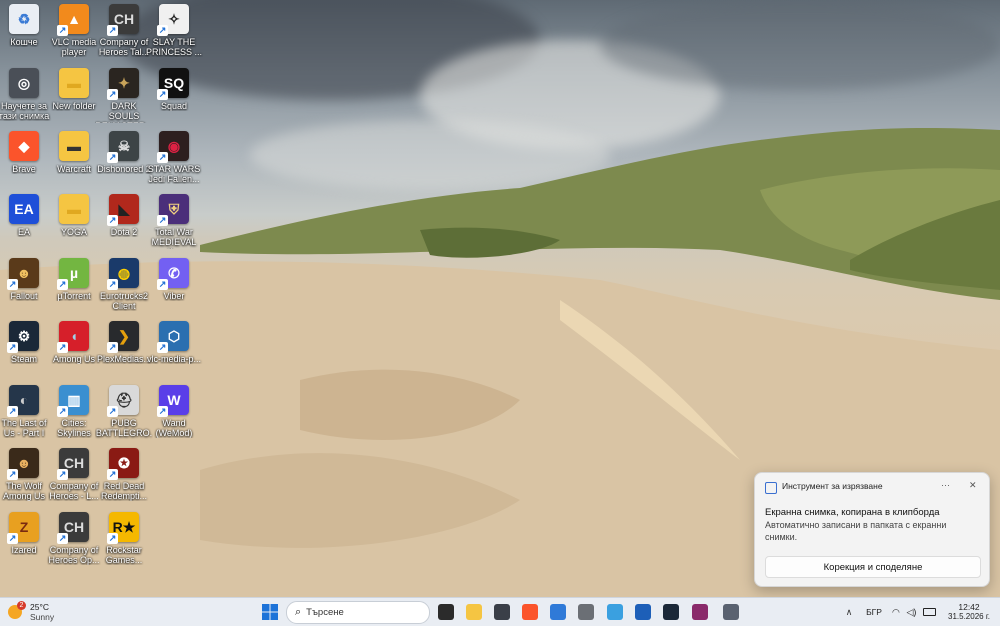  What do you see at coordinates (849, 612) in the screenshot?
I see `tray-chevron-icon: ∧` at bounding box center [849, 612].